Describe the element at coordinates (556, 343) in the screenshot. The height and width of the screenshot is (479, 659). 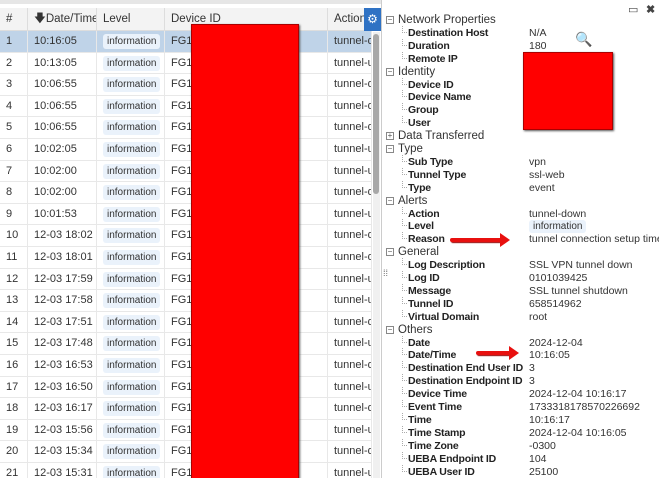
I see `field-value: 2024-12-04` at that location.